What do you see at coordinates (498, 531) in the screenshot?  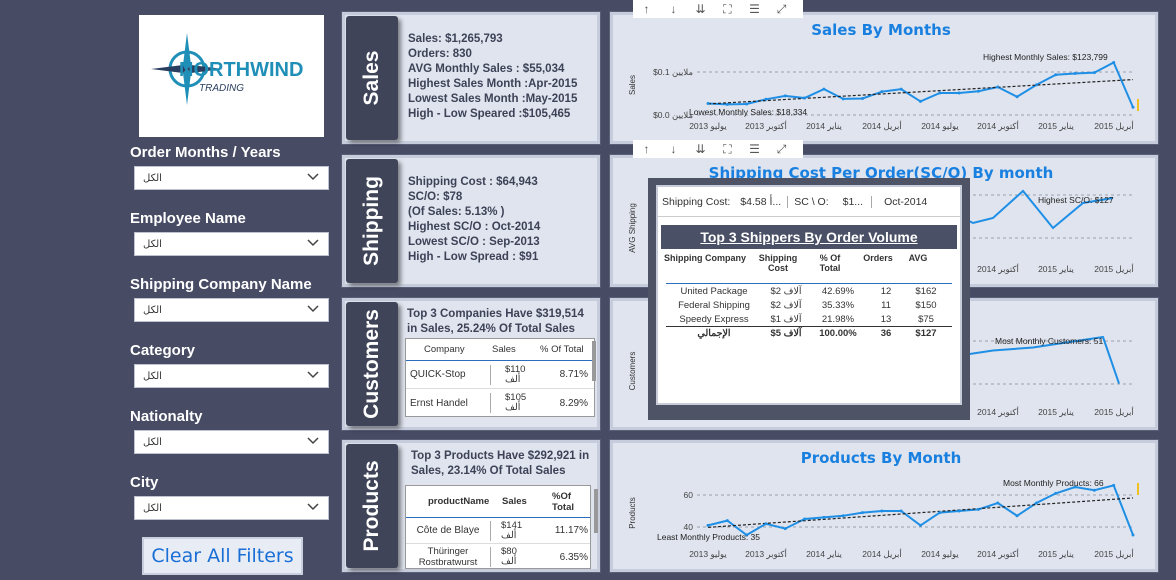 I see `table-row: Côte de Blaye $141 ألف 11.17%` at bounding box center [498, 531].